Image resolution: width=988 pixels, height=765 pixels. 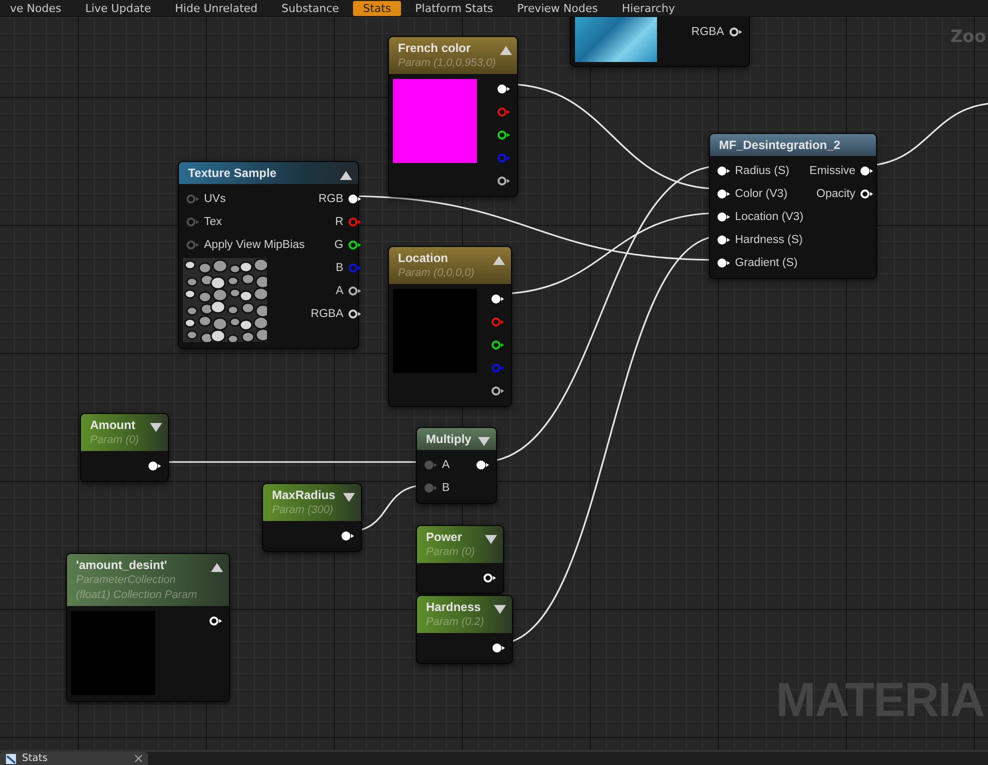 What do you see at coordinates (557, 8) in the screenshot?
I see `toolbar-button: Preview Nodes` at bounding box center [557, 8].